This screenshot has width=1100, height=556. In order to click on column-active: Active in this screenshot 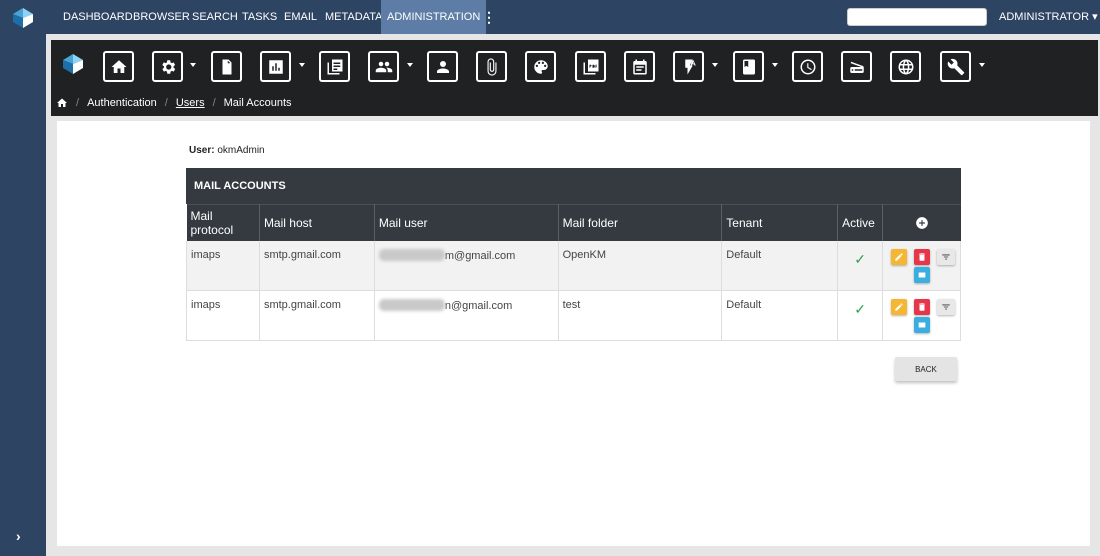, I will do `click(860, 222)`.